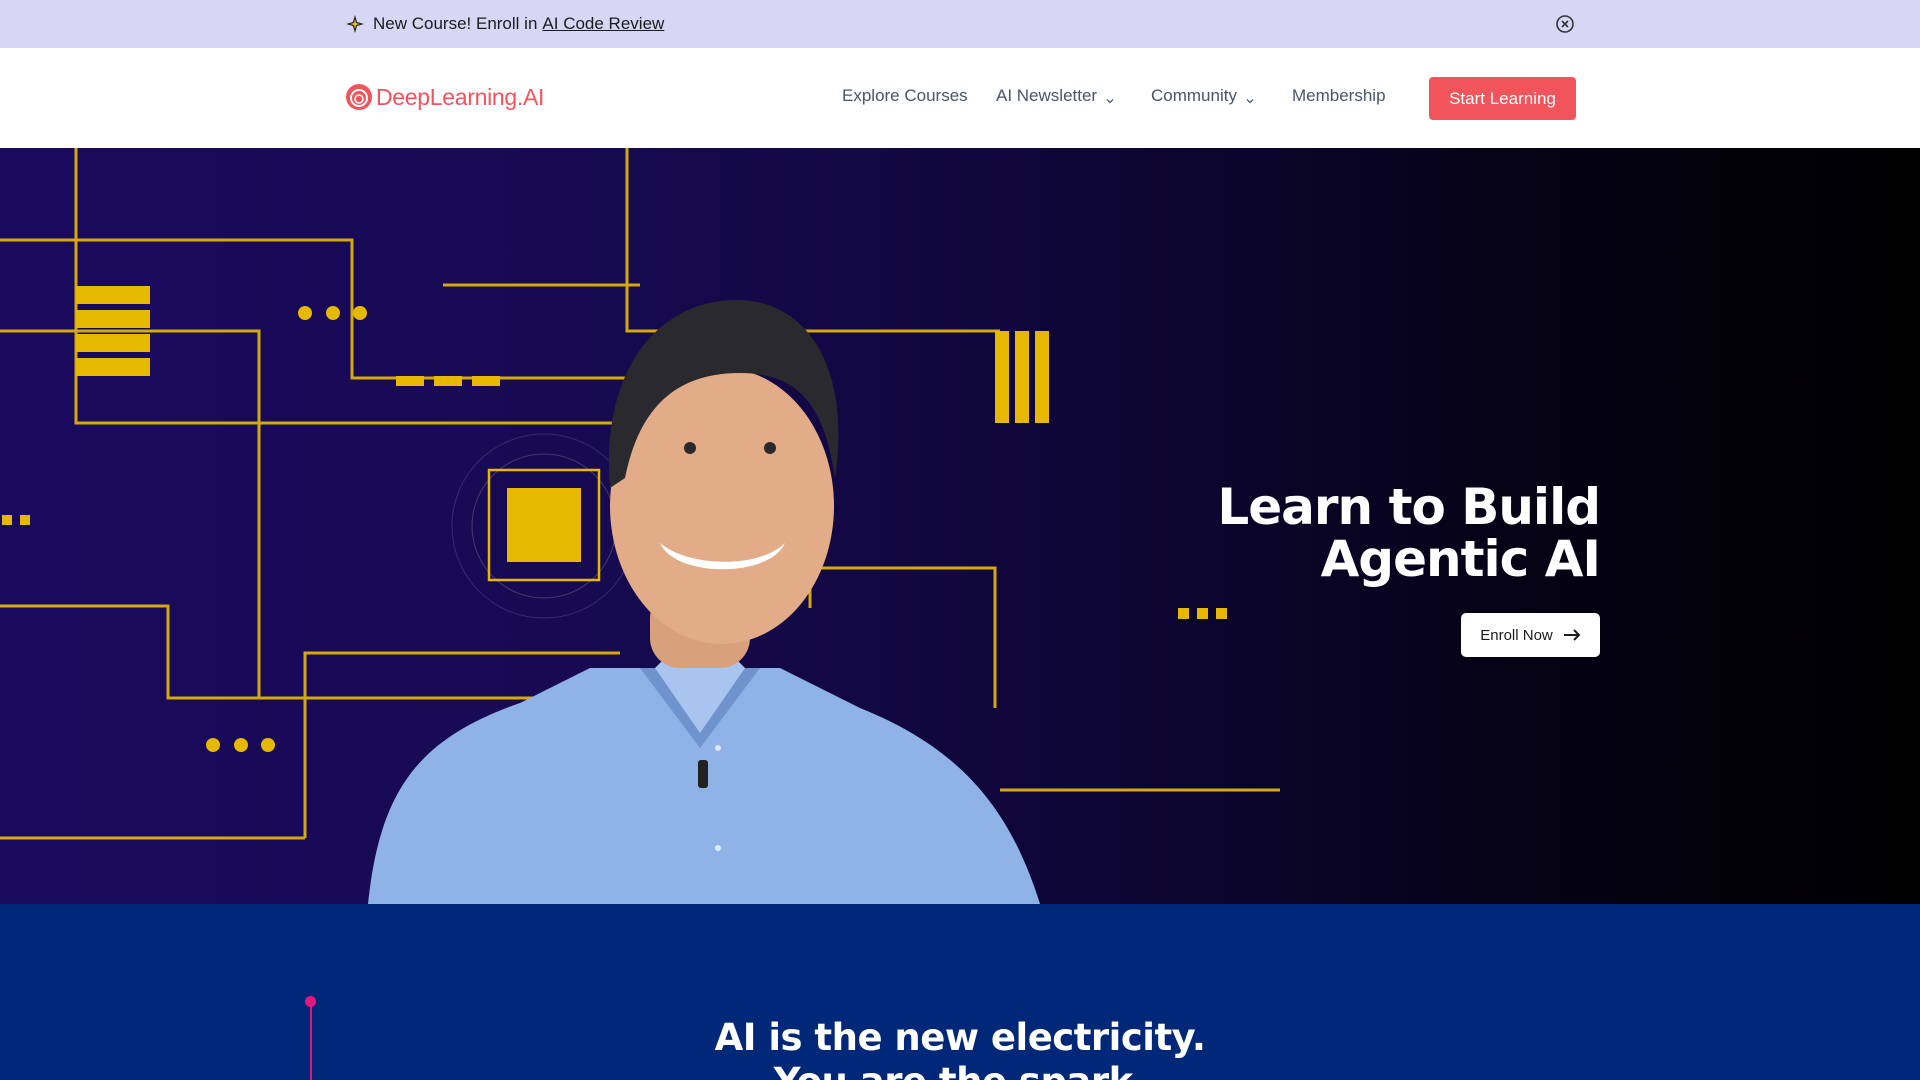  I want to click on announcement-content: New Course! Enroll in AI Code Review, so click(504, 24).